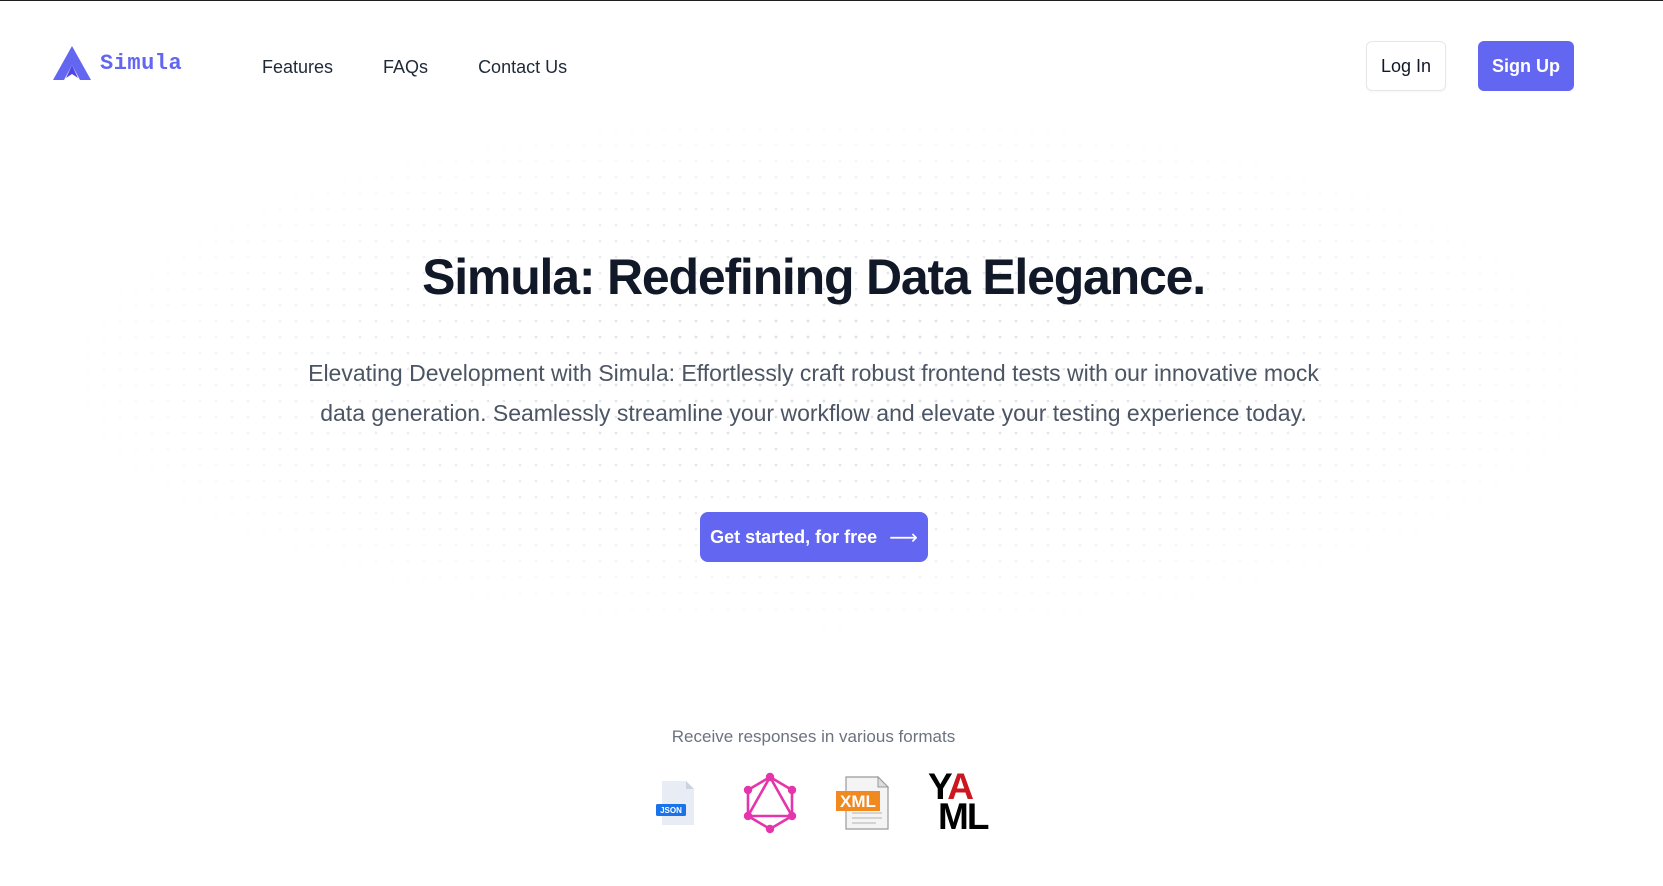 This screenshot has width=1663, height=886. What do you see at coordinates (72, 63) in the screenshot?
I see `simula-logo-icon` at bounding box center [72, 63].